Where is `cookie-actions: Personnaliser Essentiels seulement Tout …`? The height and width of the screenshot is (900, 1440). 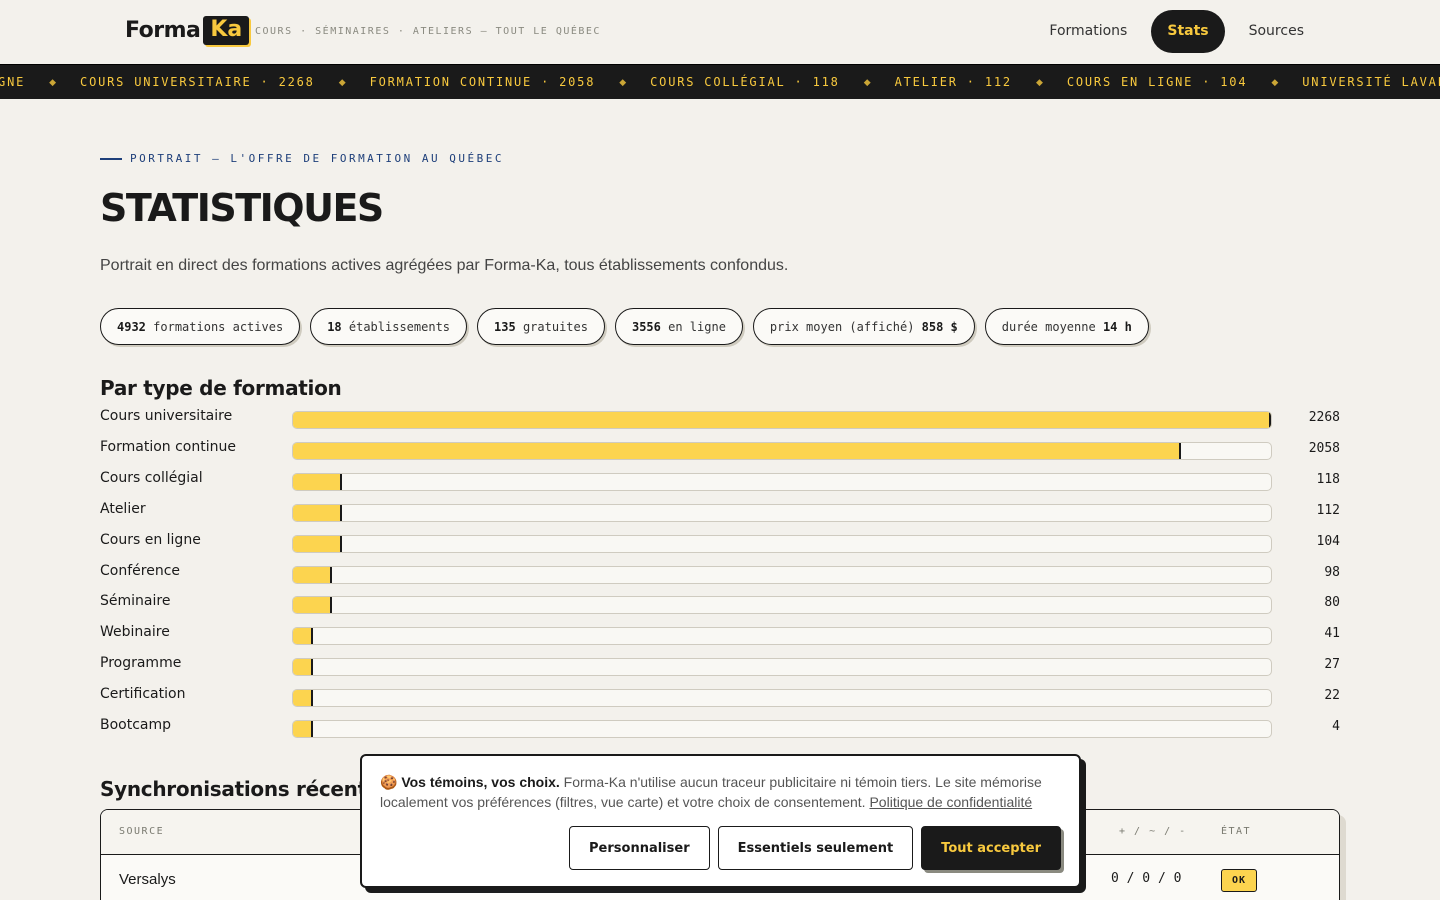
cookie-actions: Personnaliser Essentiels seulement Tout … is located at coordinates (815, 848).